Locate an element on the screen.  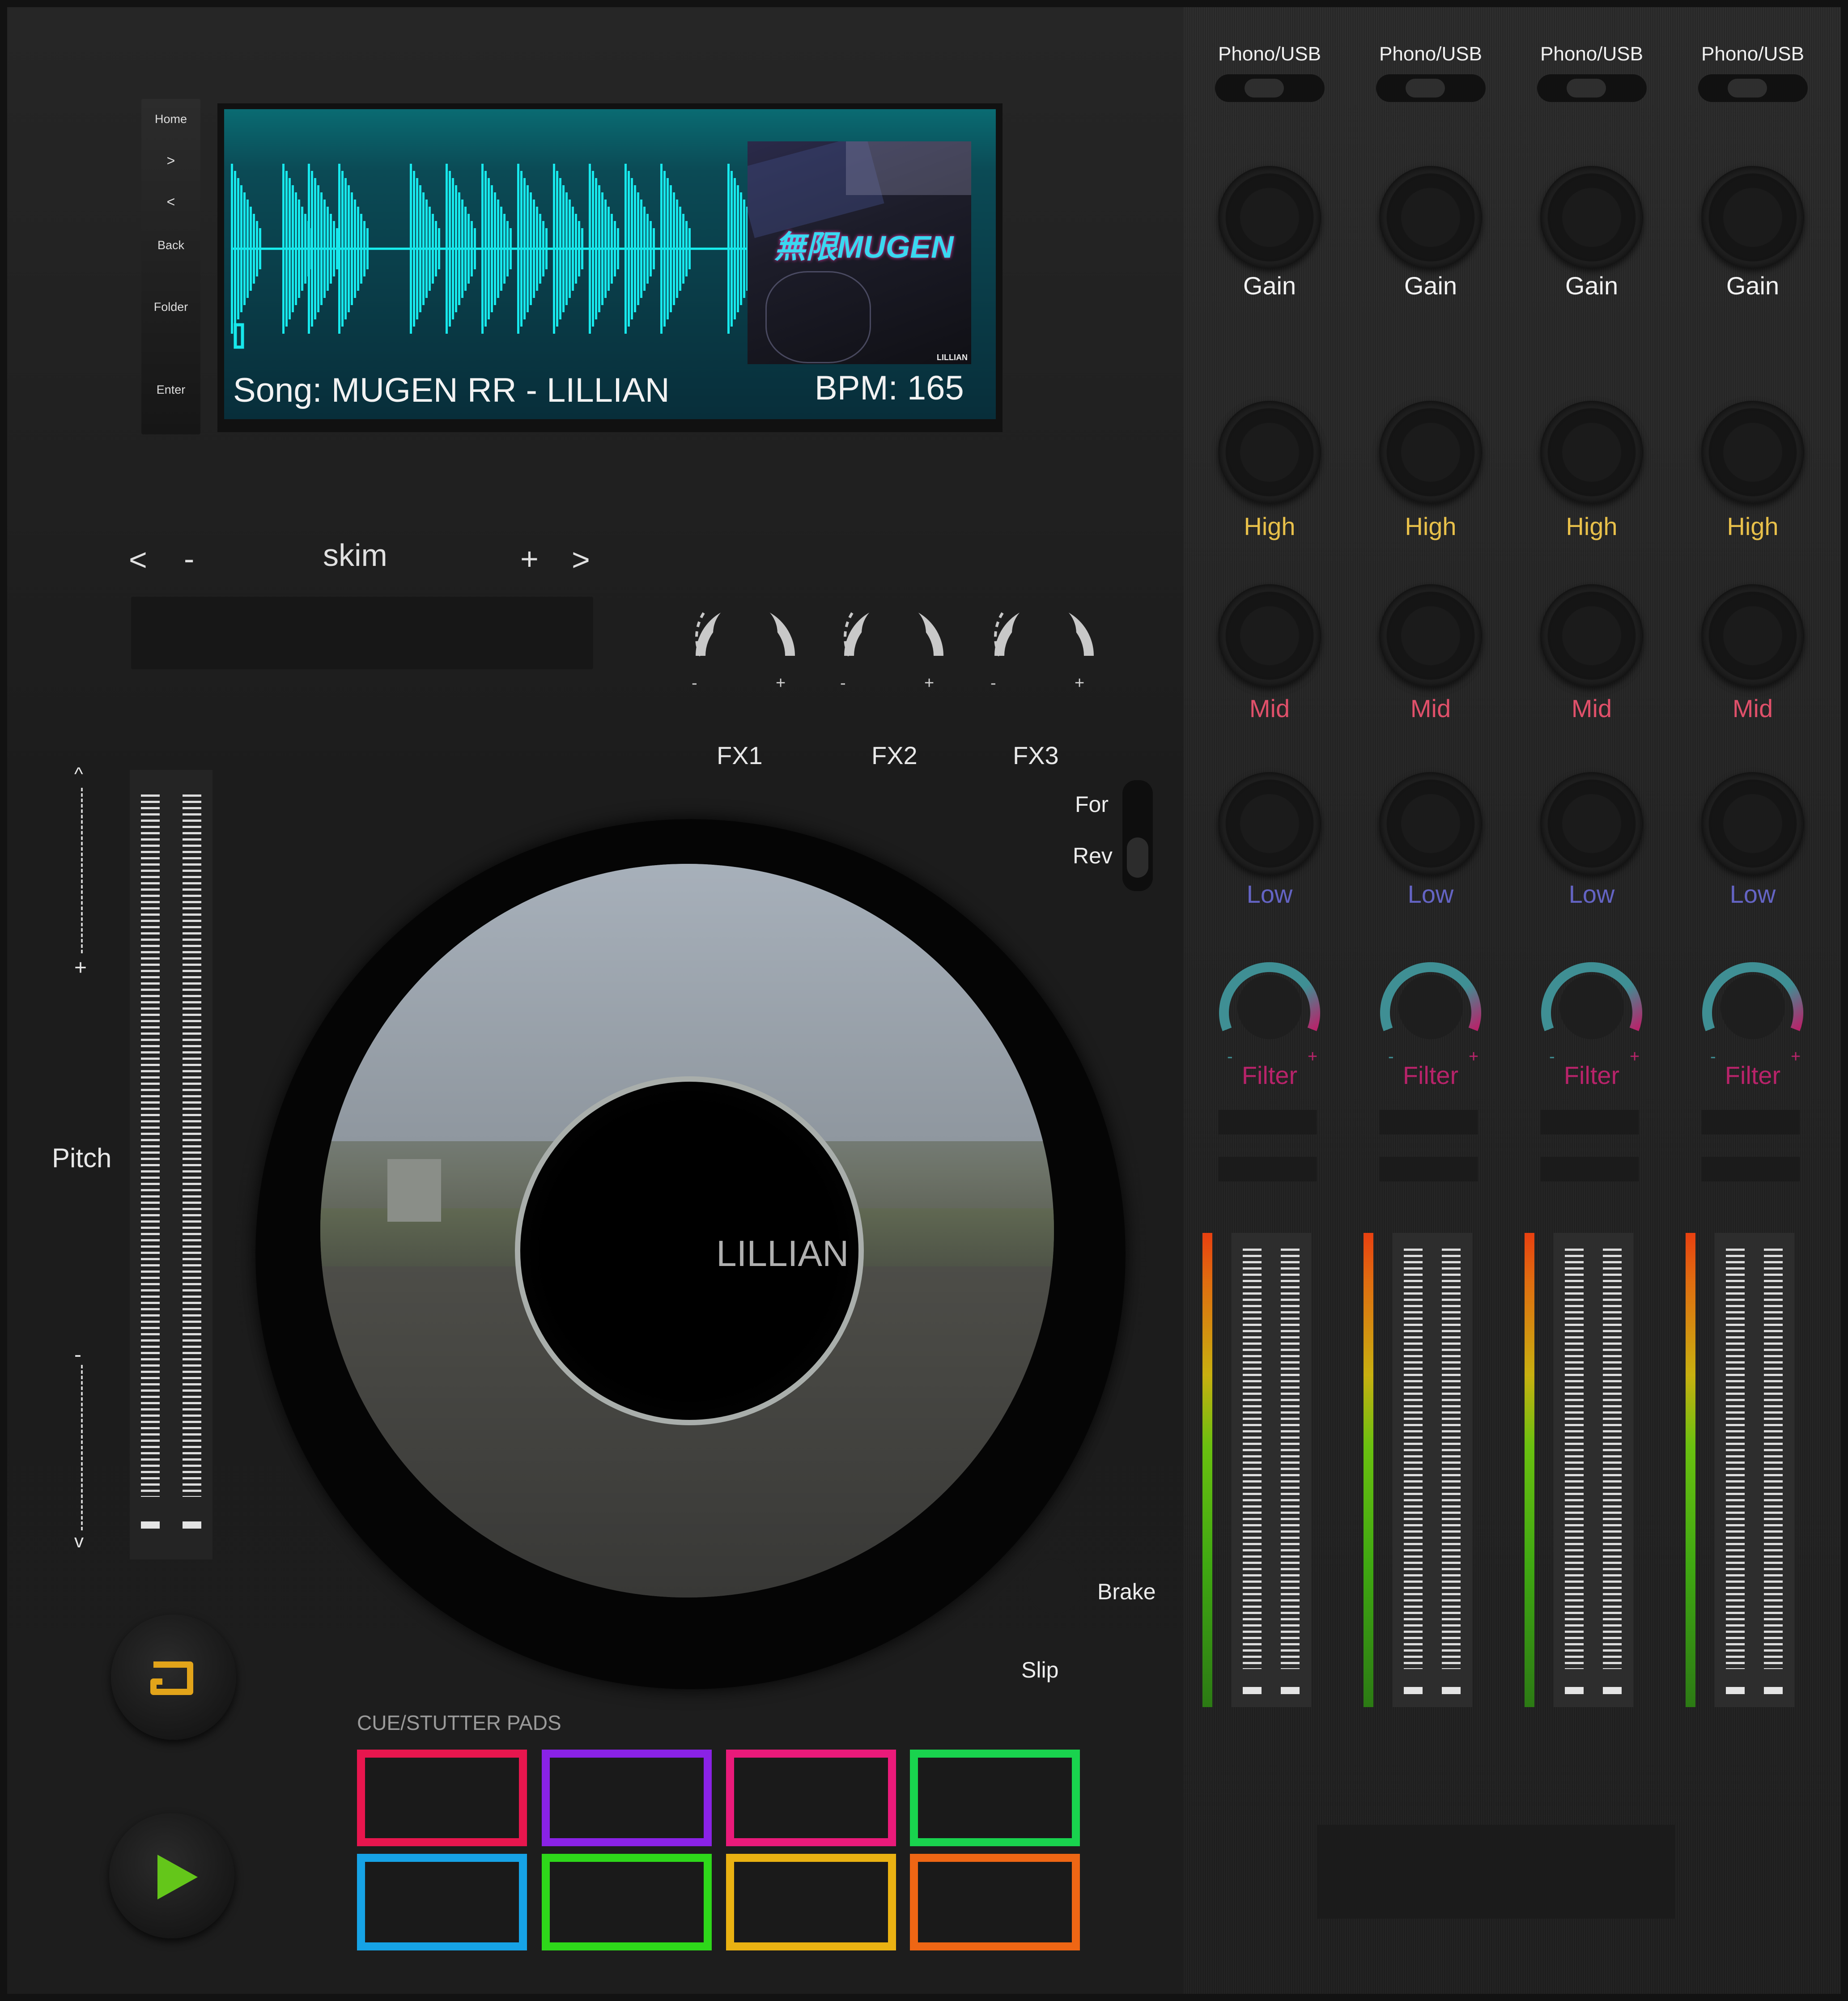
slip-label: Slip is located at coordinates (1040, 1669).